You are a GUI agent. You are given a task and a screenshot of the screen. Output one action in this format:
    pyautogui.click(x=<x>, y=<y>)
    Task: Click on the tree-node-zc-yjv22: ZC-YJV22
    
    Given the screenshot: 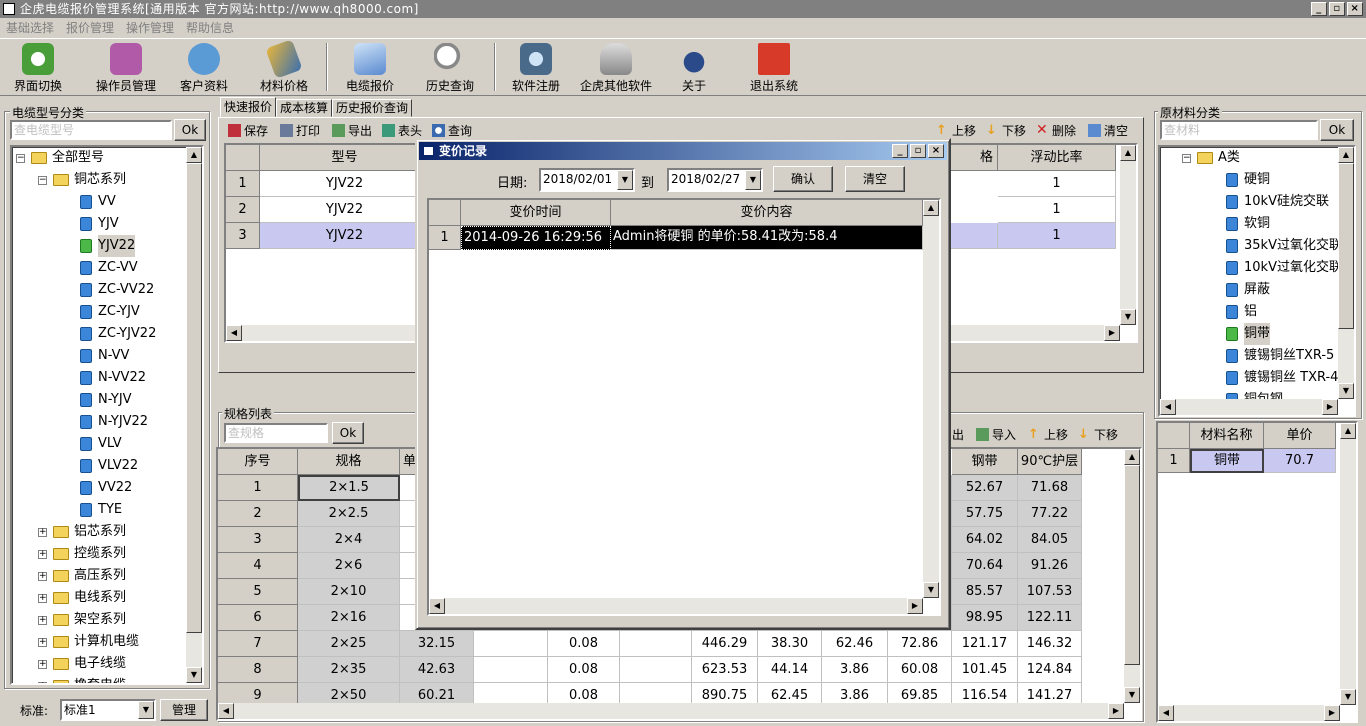 What is the action you would take?
    pyautogui.click(x=118, y=334)
    